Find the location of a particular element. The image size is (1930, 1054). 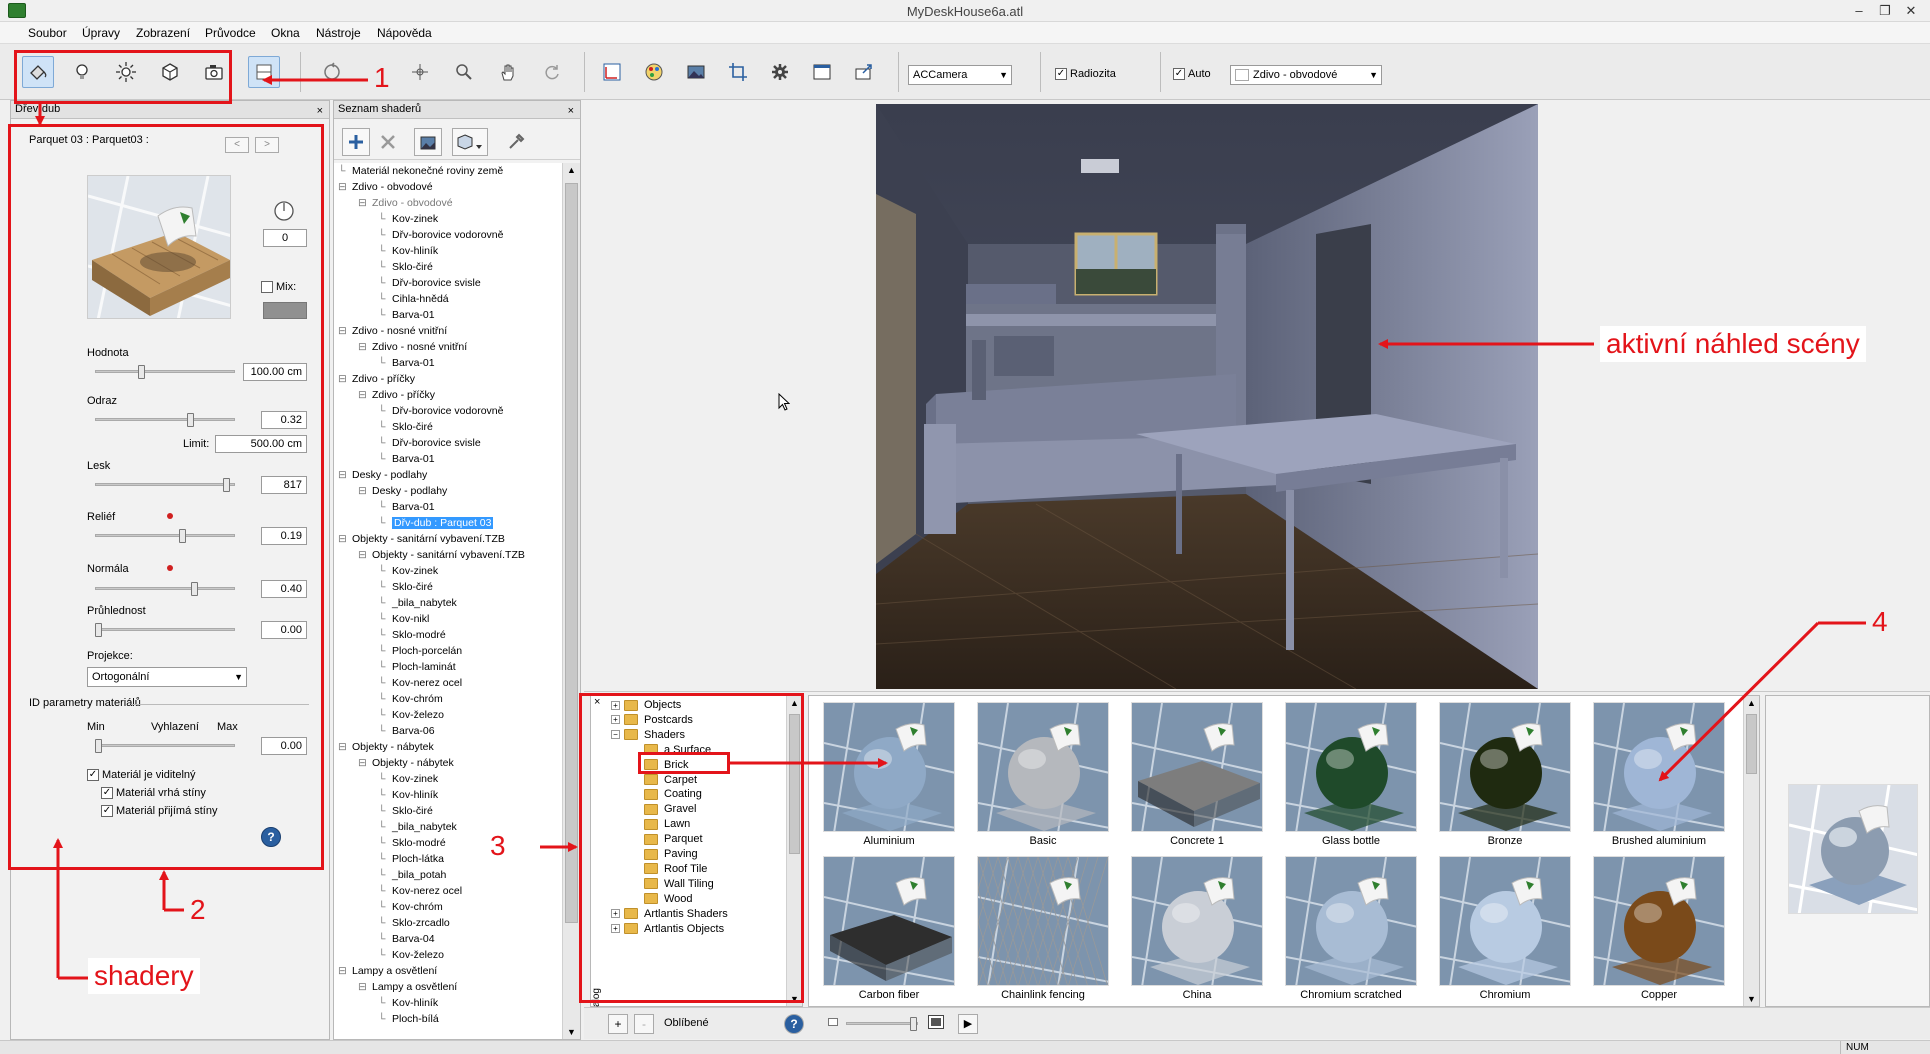

next-material-button: > is located at coordinates (267, 145).